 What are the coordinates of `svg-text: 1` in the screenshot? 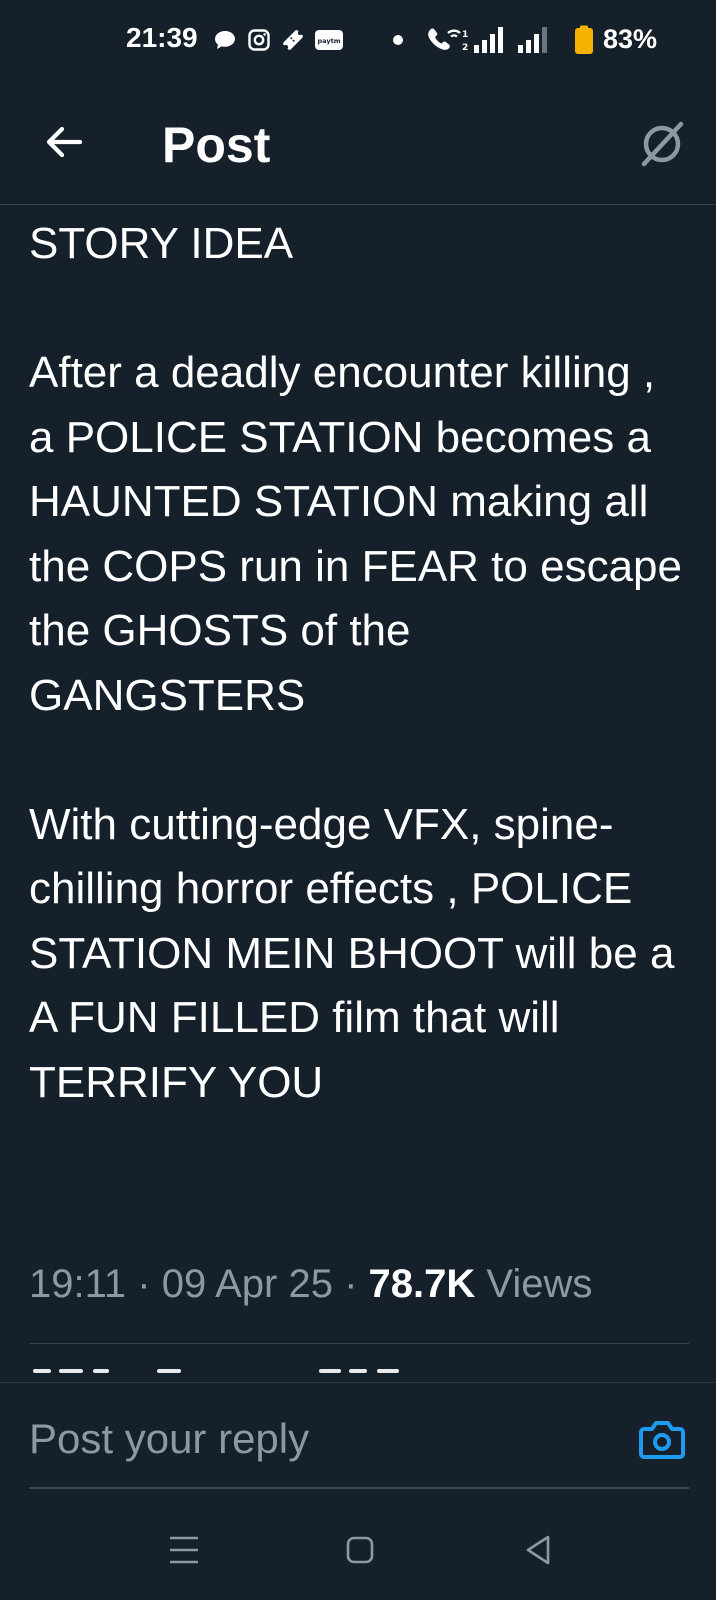 It's located at (465, 35).